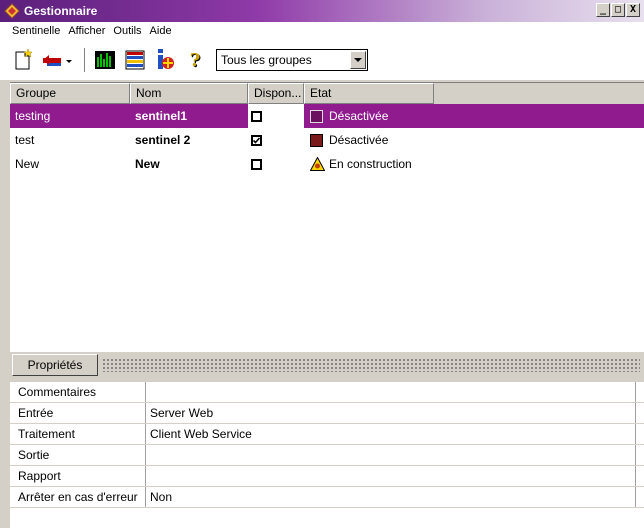  What do you see at coordinates (371, 365) in the screenshot?
I see `splitter-grip` at bounding box center [371, 365].